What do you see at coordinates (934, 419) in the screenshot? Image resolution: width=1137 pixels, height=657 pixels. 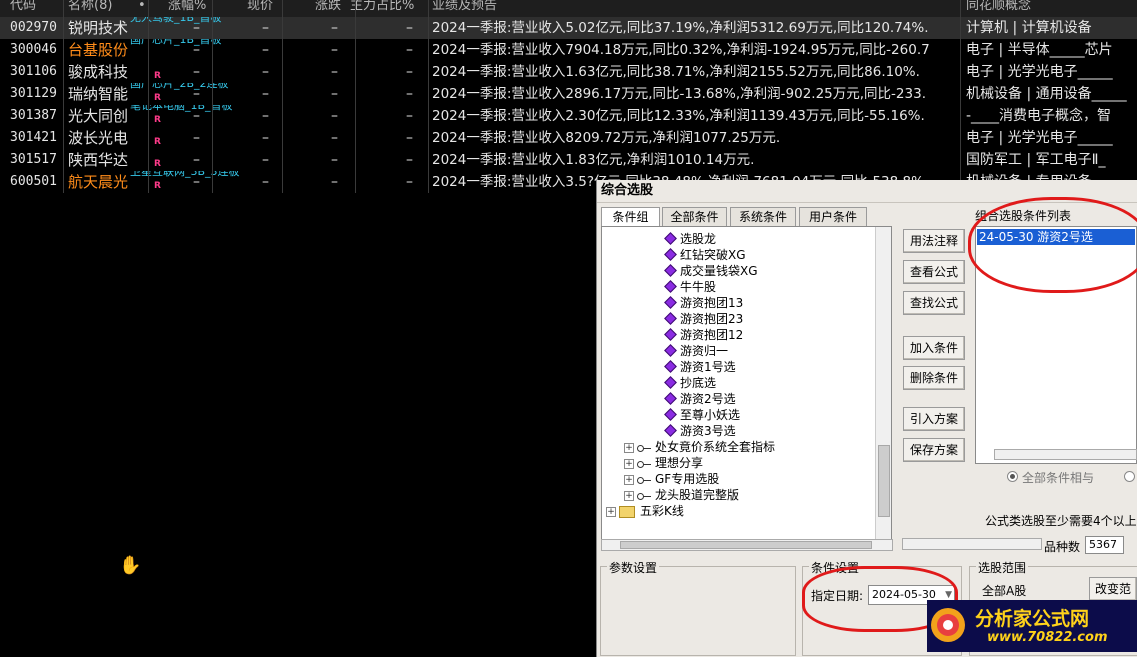 I see `import-scheme-button: 引入方案` at bounding box center [934, 419].